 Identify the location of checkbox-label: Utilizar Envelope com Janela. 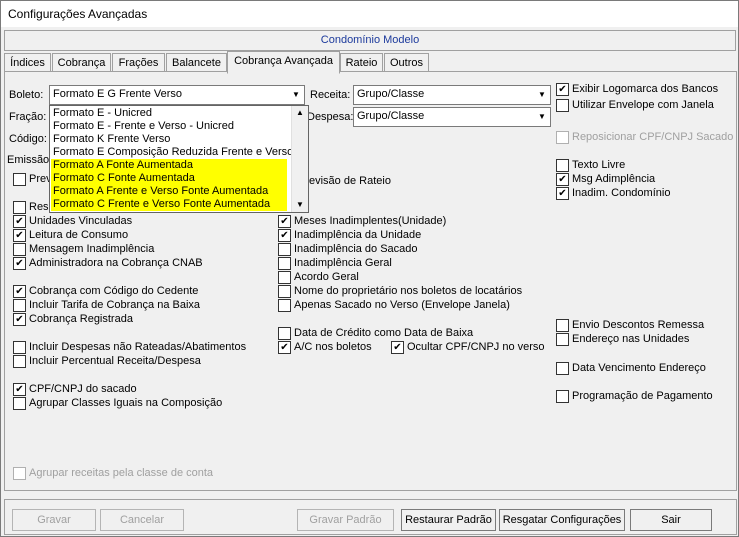
(643, 105).